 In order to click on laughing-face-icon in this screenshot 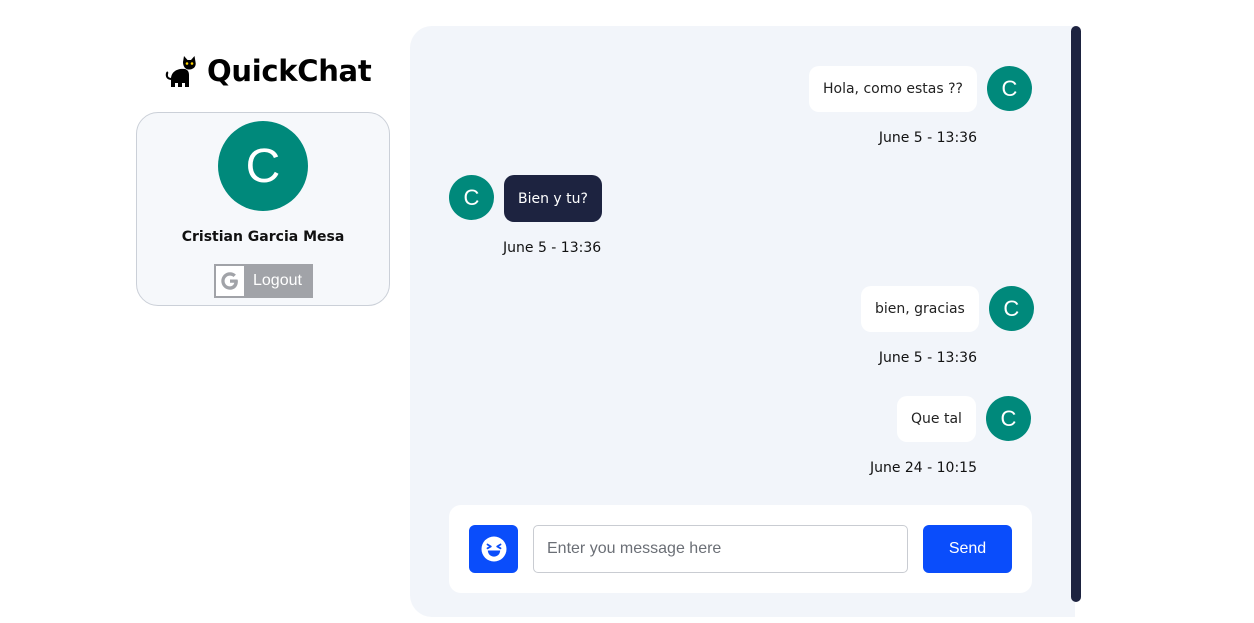, I will do `click(493, 549)`.